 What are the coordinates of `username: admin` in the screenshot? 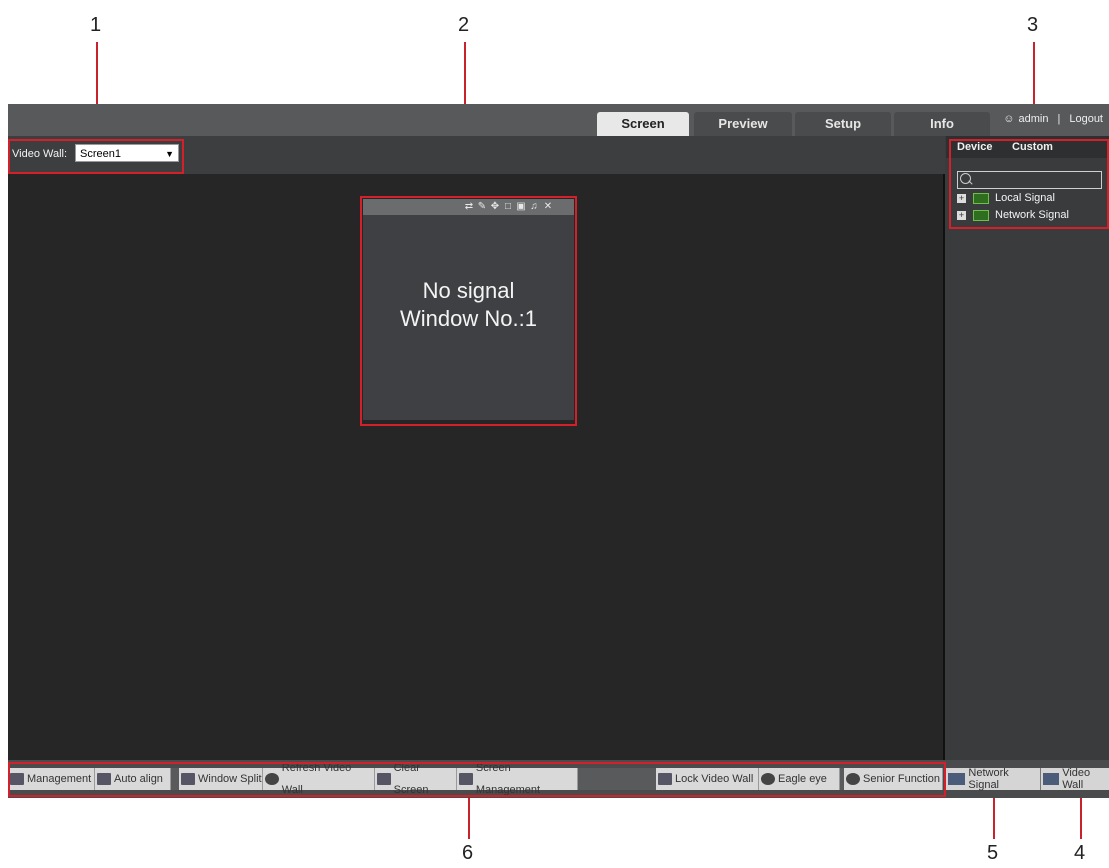 It's located at (1033, 119).